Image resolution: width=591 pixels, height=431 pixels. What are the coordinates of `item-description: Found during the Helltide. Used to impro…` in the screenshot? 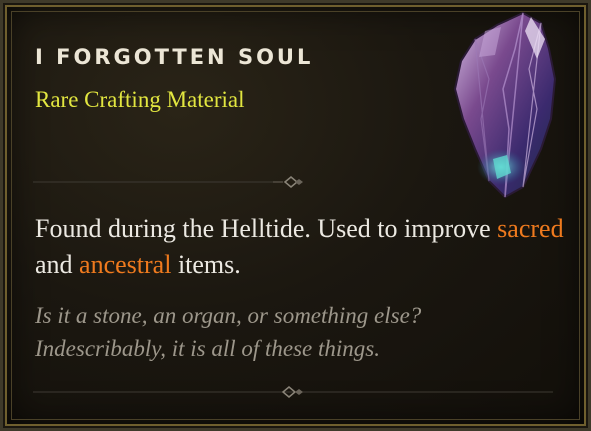 It's located at (300, 247).